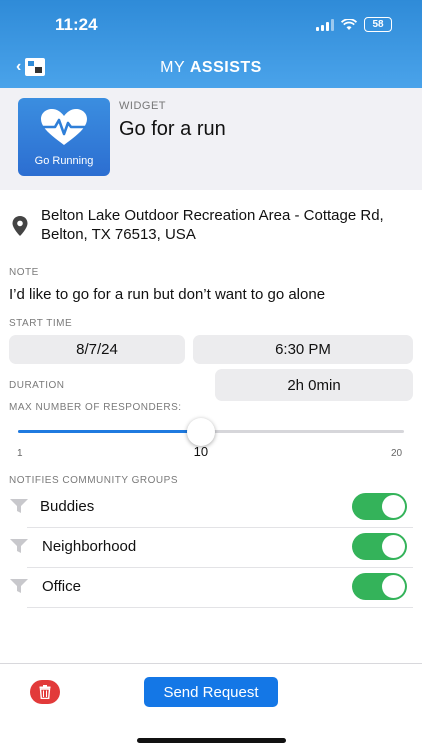 The width and height of the screenshot is (422, 750). I want to click on home-indicator, so click(211, 740).